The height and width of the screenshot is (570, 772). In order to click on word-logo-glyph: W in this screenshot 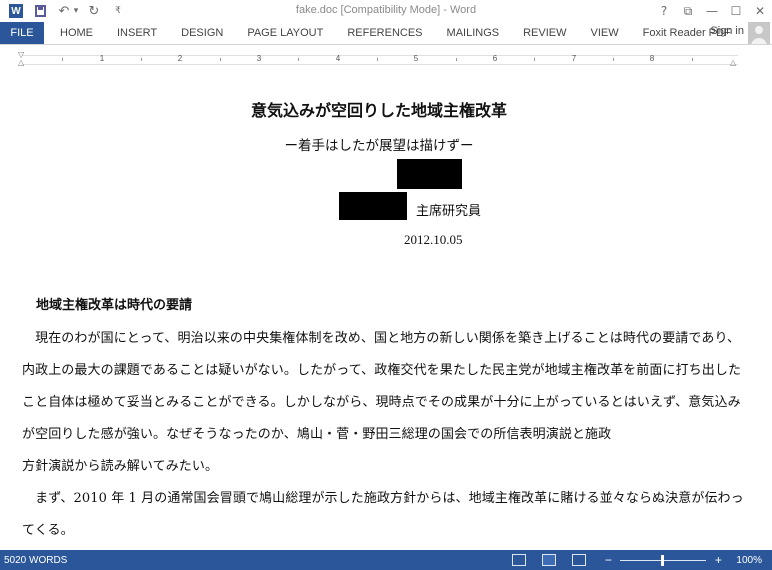, I will do `click(16, 11)`.